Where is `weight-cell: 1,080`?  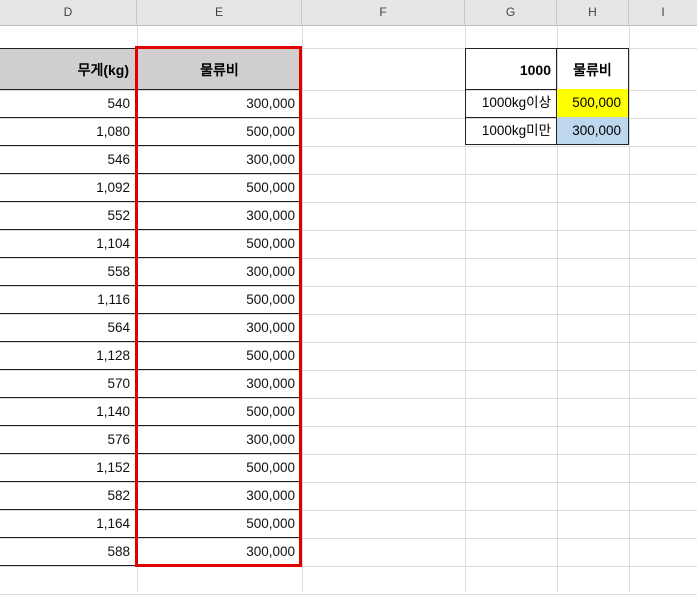
weight-cell: 1,080 is located at coordinates (68, 132).